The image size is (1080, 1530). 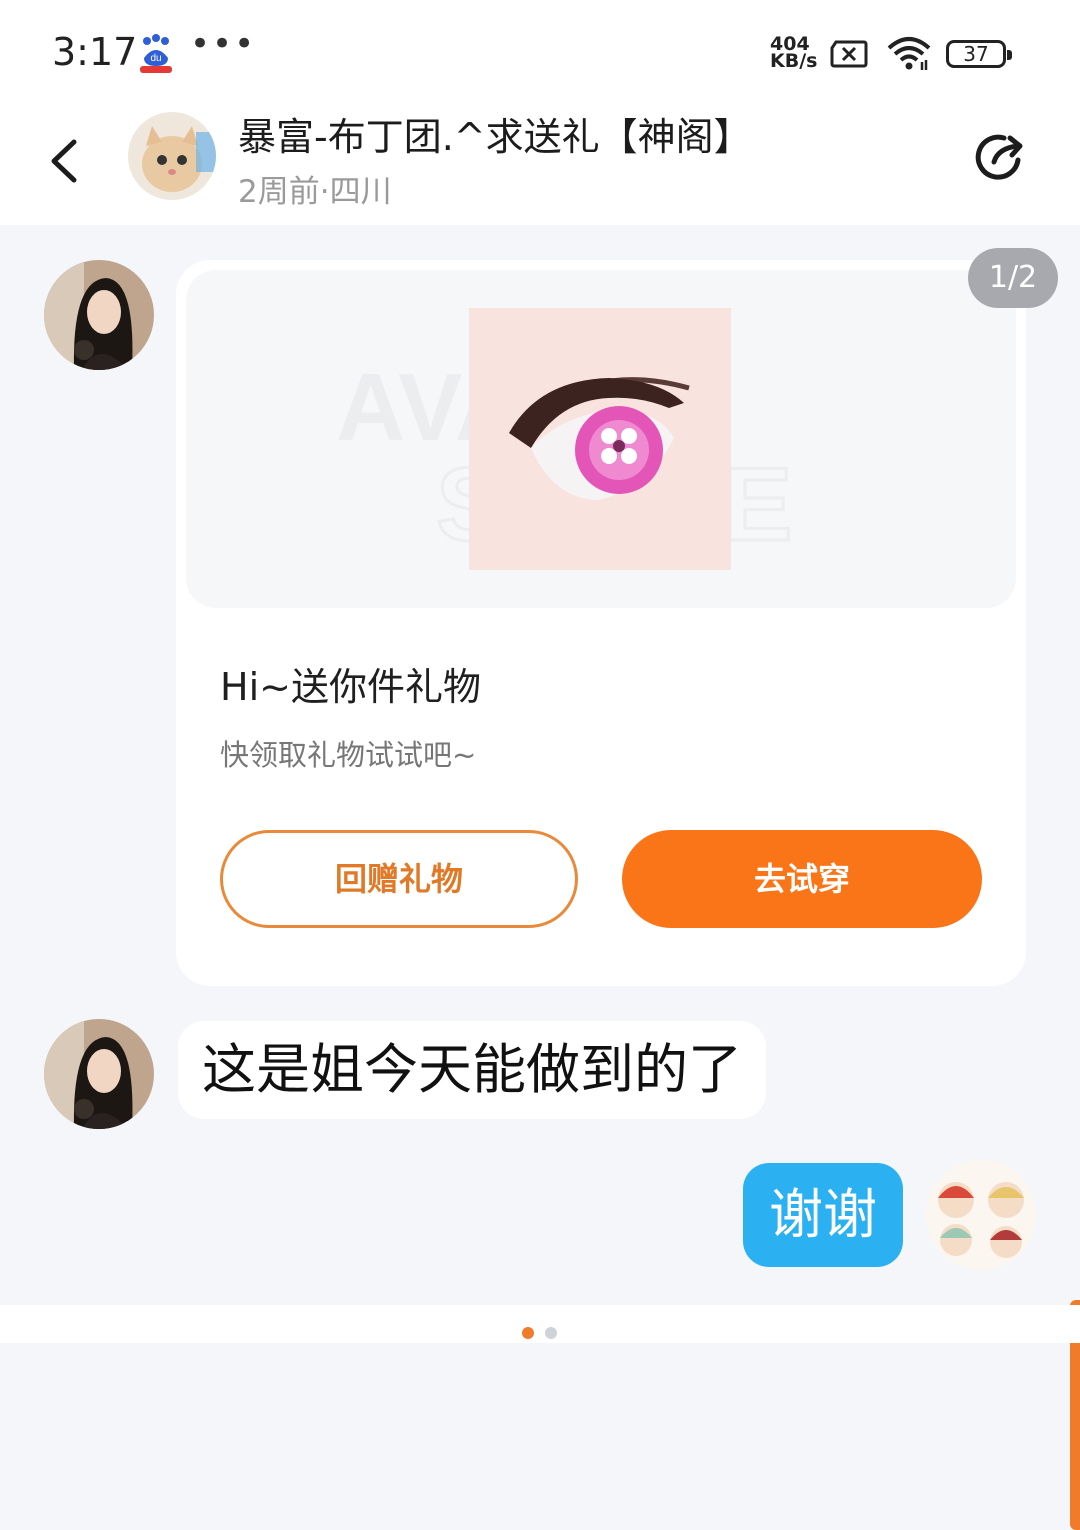 I want to click on status-time: 3:17, so click(x=95, y=52).